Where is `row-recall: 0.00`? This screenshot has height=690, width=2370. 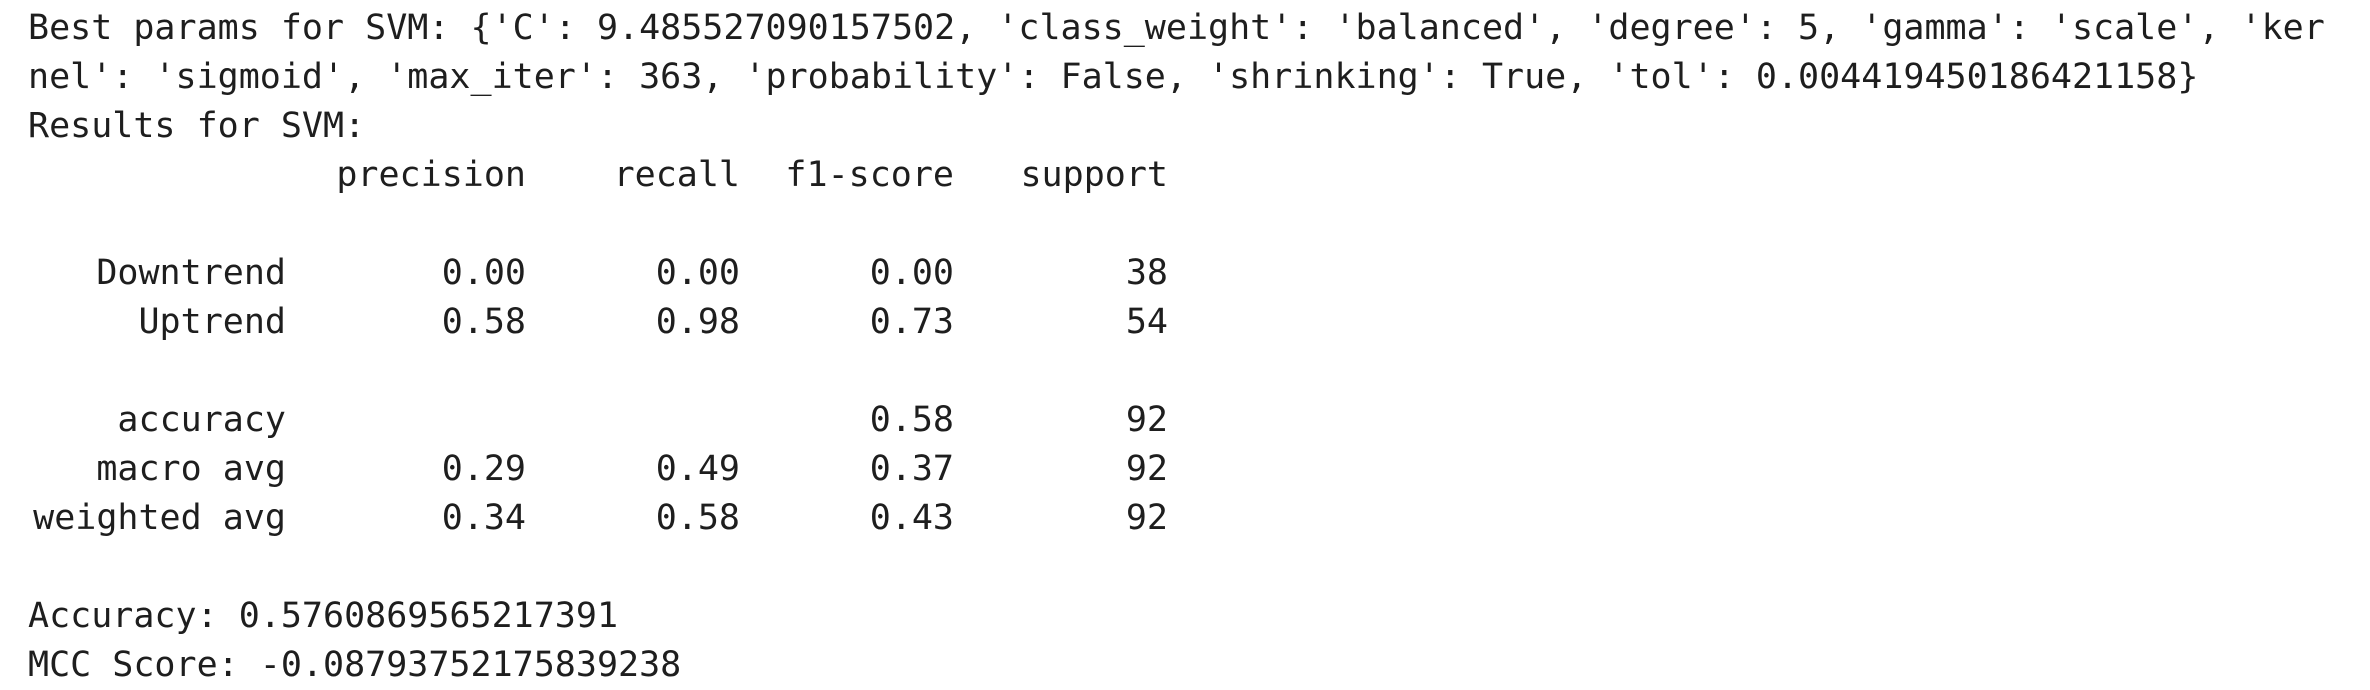
row-recall: 0.00 is located at coordinates (697, 273).